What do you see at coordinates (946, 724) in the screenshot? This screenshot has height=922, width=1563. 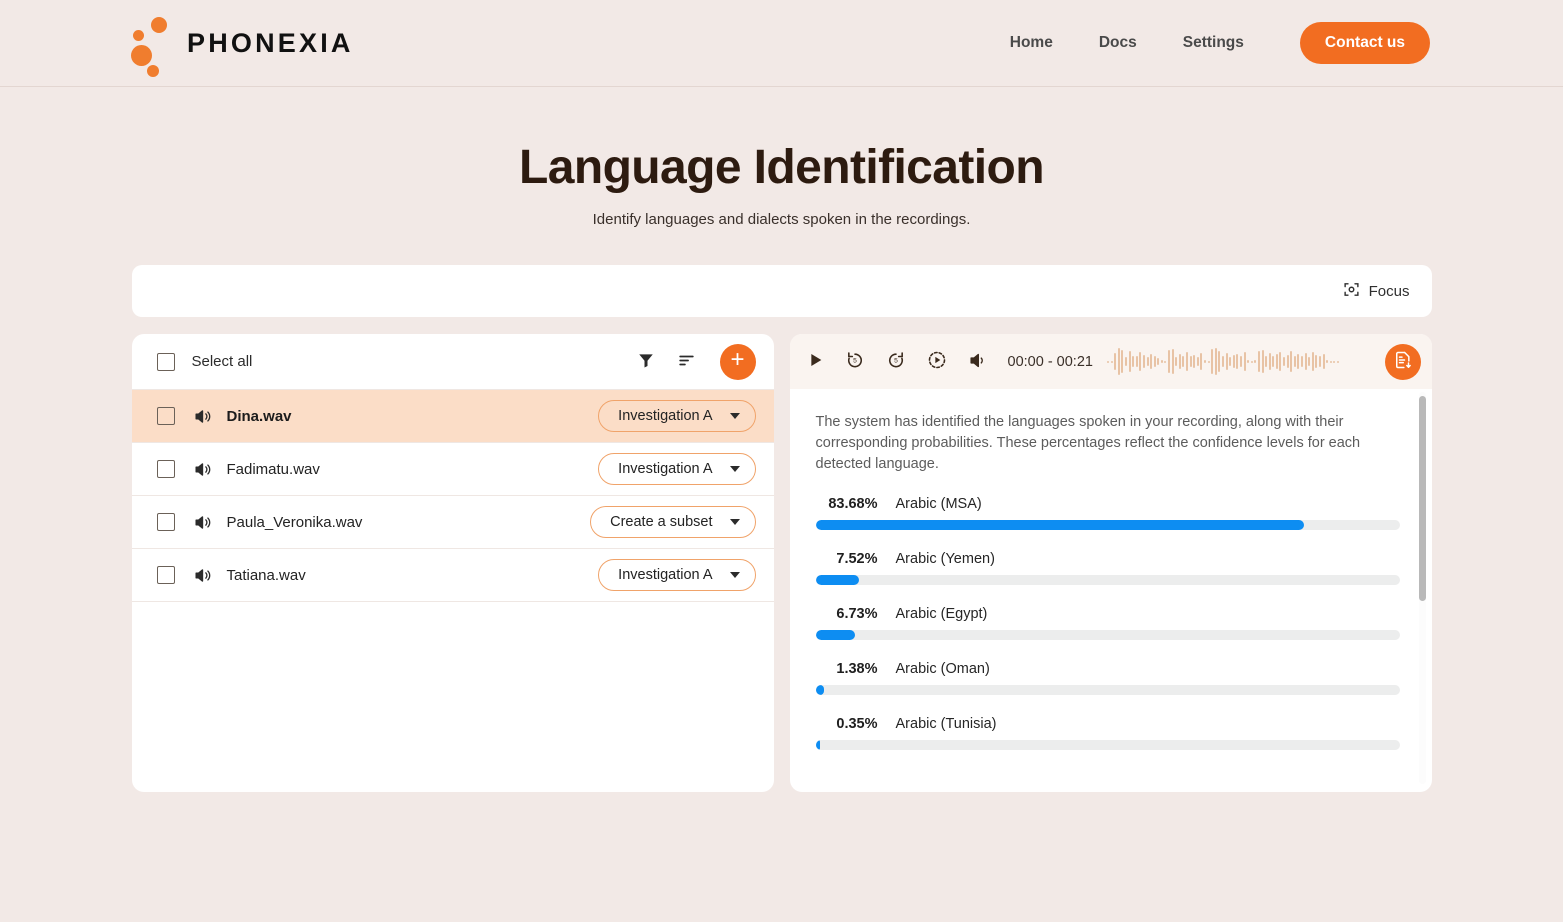 I see `language-name: Arabic (Tunisia)` at bounding box center [946, 724].